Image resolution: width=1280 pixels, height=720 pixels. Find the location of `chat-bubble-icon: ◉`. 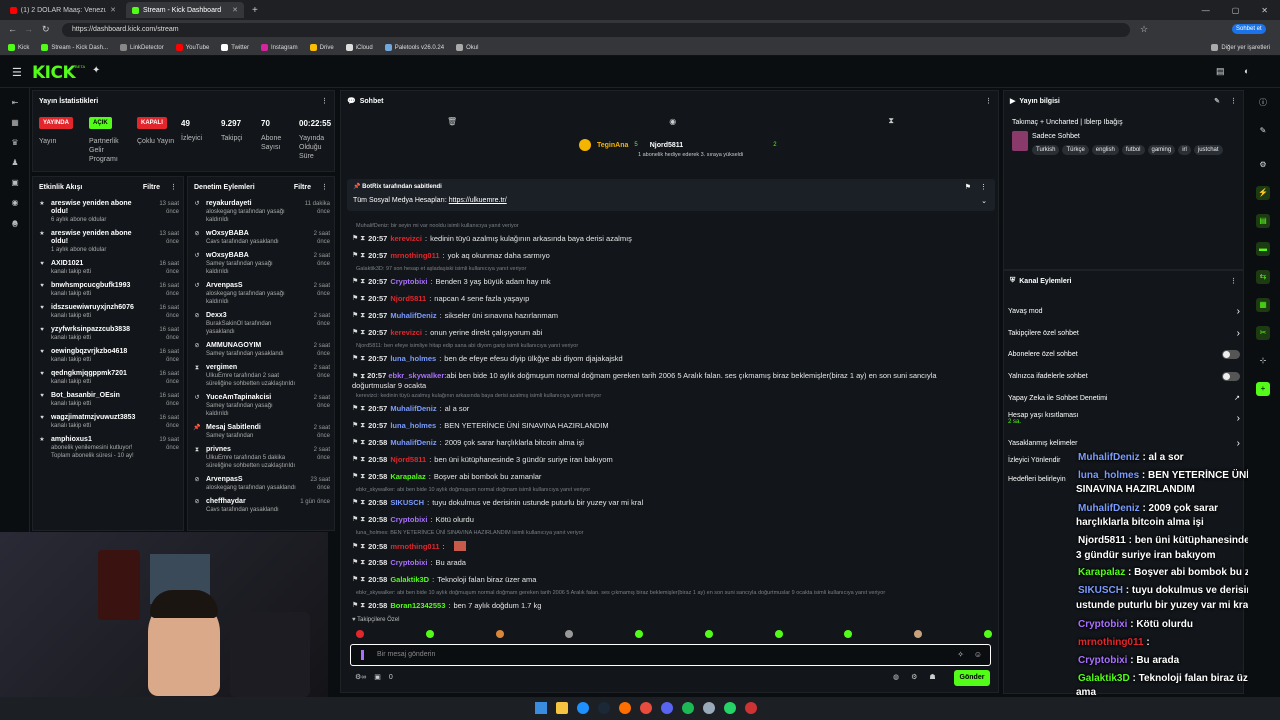

chat-bubble-icon: ◉ is located at coordinates (672, 121).